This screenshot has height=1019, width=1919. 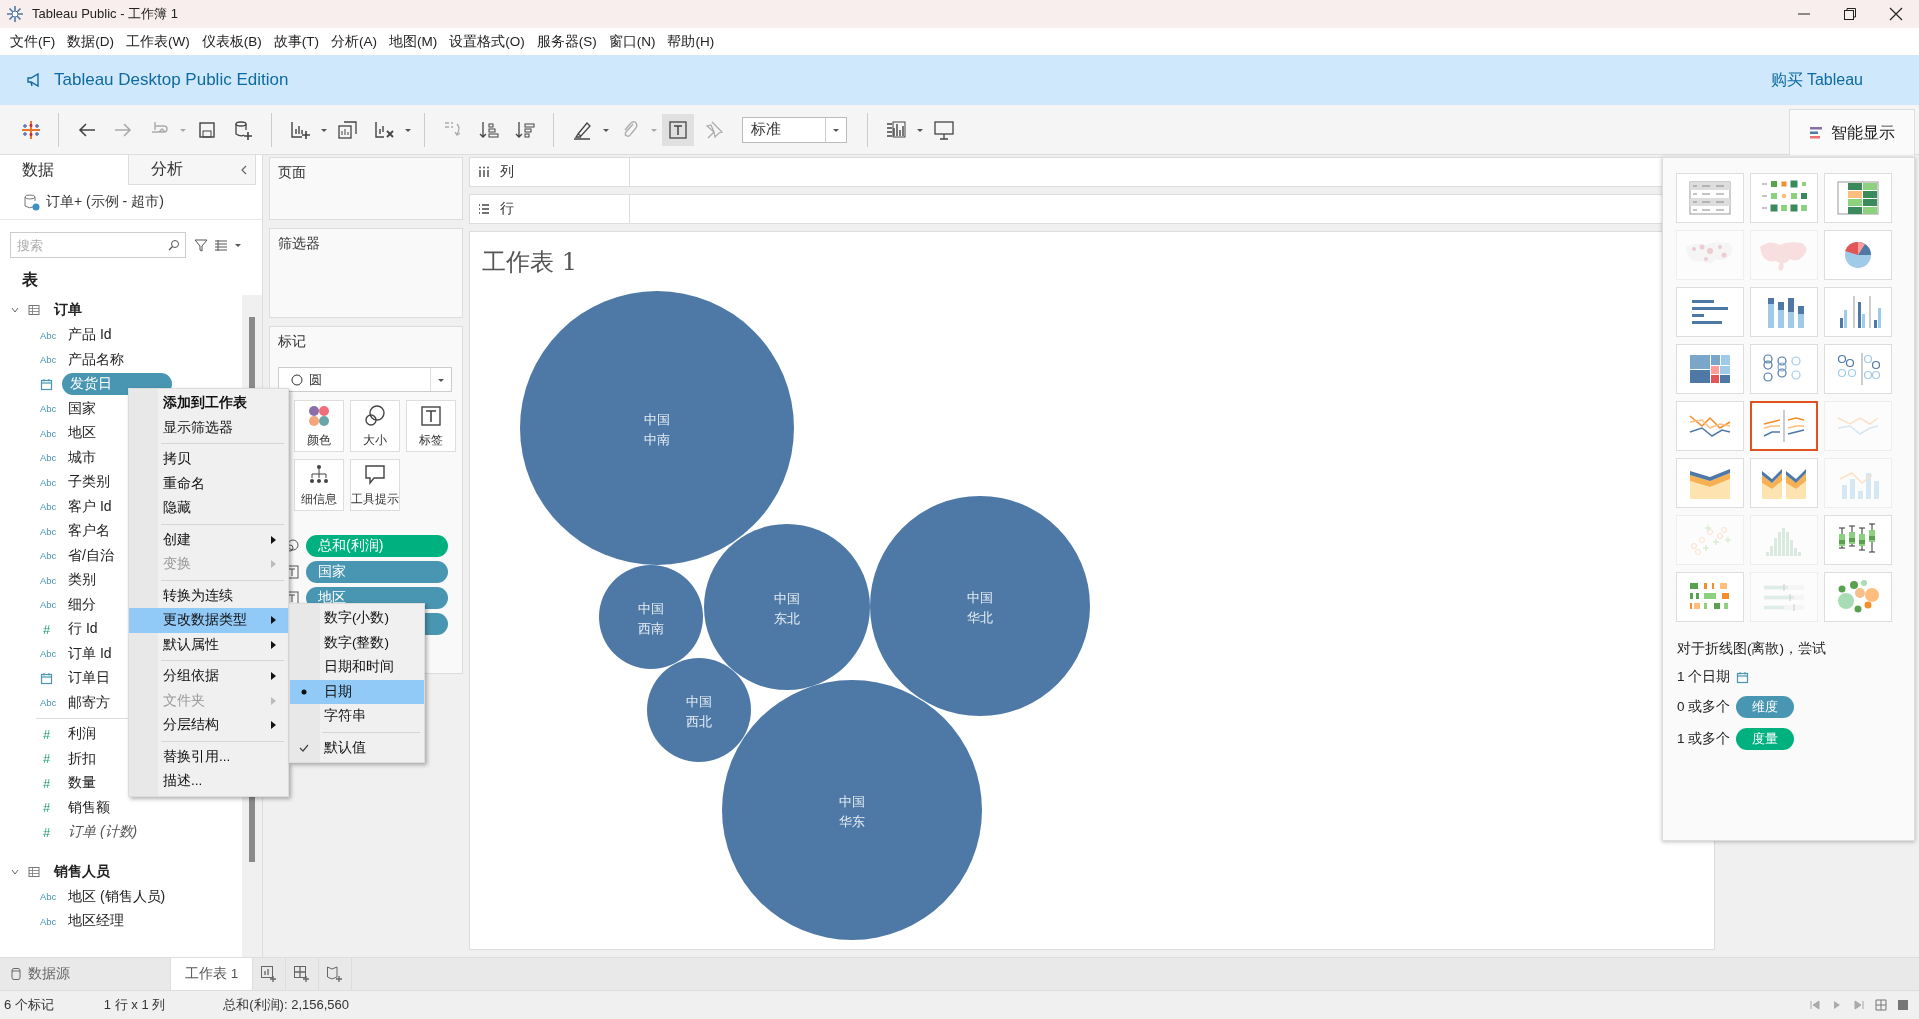 What do you see at coordinates (357, 667) in the screenshot?
I see `menu-item: 日期和时间` at bounding box center [357, 667].